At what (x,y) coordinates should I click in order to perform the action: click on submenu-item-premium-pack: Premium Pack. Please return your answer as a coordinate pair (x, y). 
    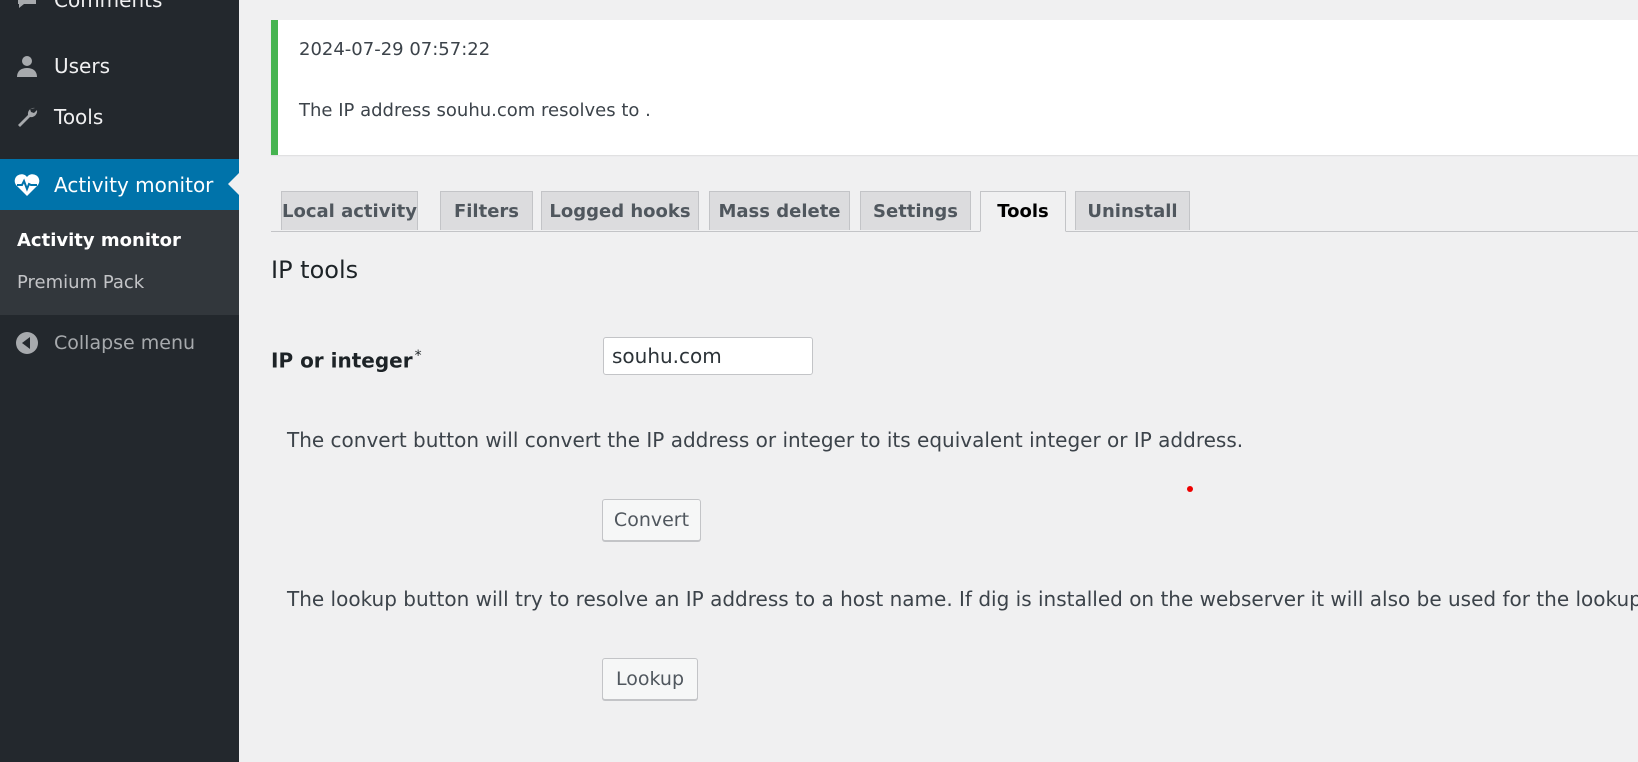
    Looking at the image, I should click on (80, 282).